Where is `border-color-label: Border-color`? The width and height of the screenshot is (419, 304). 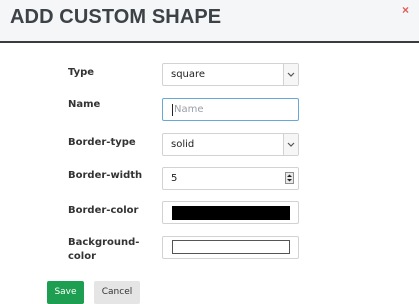 border-color-label: Border-color is located at coordinates (103, 210).